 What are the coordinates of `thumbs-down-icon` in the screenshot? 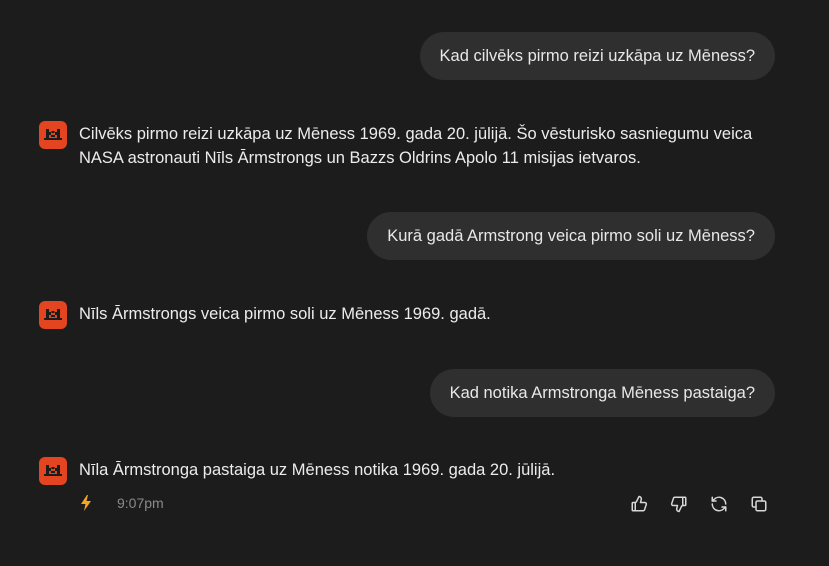 It's located at (678, 504).